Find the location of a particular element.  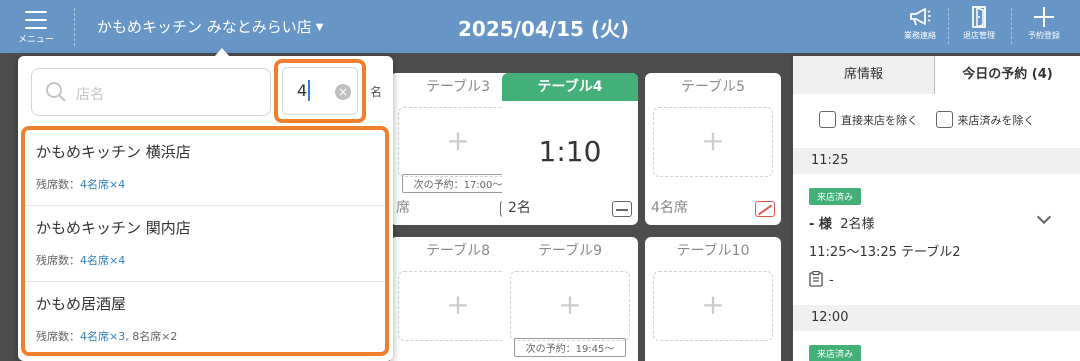

no-smoking-seat-icon is located at coordinates (765, 209).